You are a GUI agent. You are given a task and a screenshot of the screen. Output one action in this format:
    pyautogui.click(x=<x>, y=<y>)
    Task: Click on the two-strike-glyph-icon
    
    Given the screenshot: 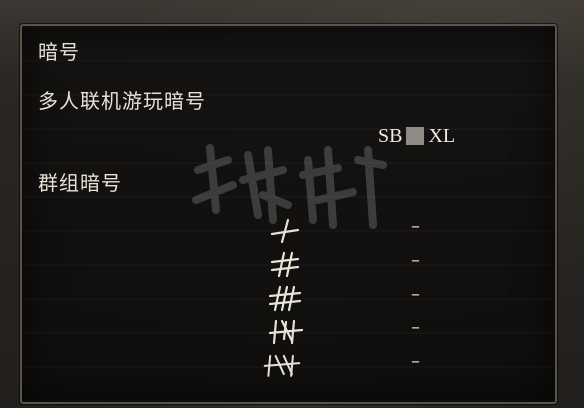 What is the action you would take?
    pyautogui.click(x=286, y=264)
    